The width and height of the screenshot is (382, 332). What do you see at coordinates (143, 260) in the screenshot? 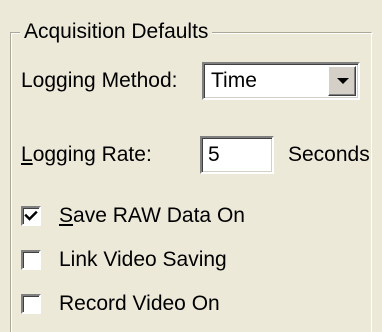
I see `link-video-saving-label: Link Video Saving` at bounding box center [143, 260].